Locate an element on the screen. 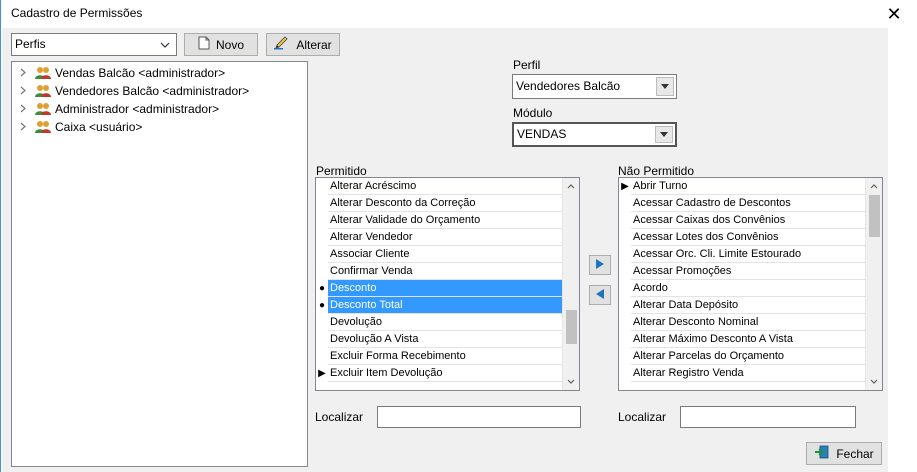  alterar-label: Alterar is located at coordinates (314, 44).